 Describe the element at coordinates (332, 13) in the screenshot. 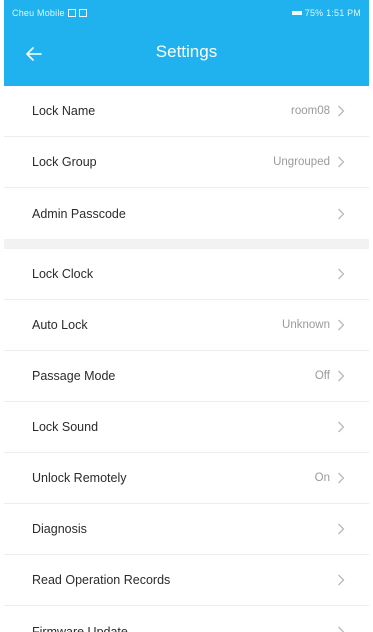

I see `battery-time-text: 75% 1:51 PM` at that location.